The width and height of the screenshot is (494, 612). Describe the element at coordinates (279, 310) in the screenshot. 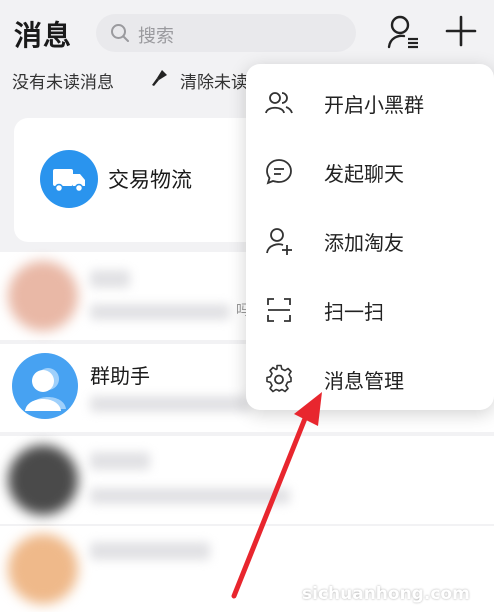

I see `scan-icon` at that location.